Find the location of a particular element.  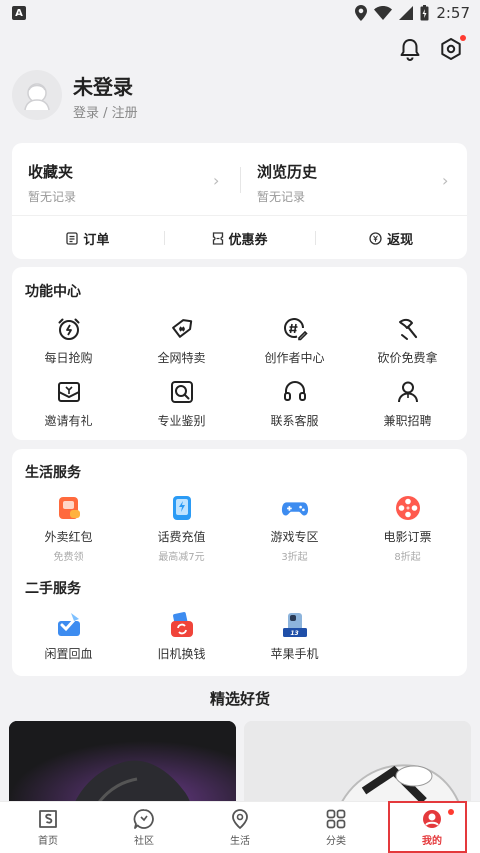

nav-label: 生活 is located at coordinates (240, 841).